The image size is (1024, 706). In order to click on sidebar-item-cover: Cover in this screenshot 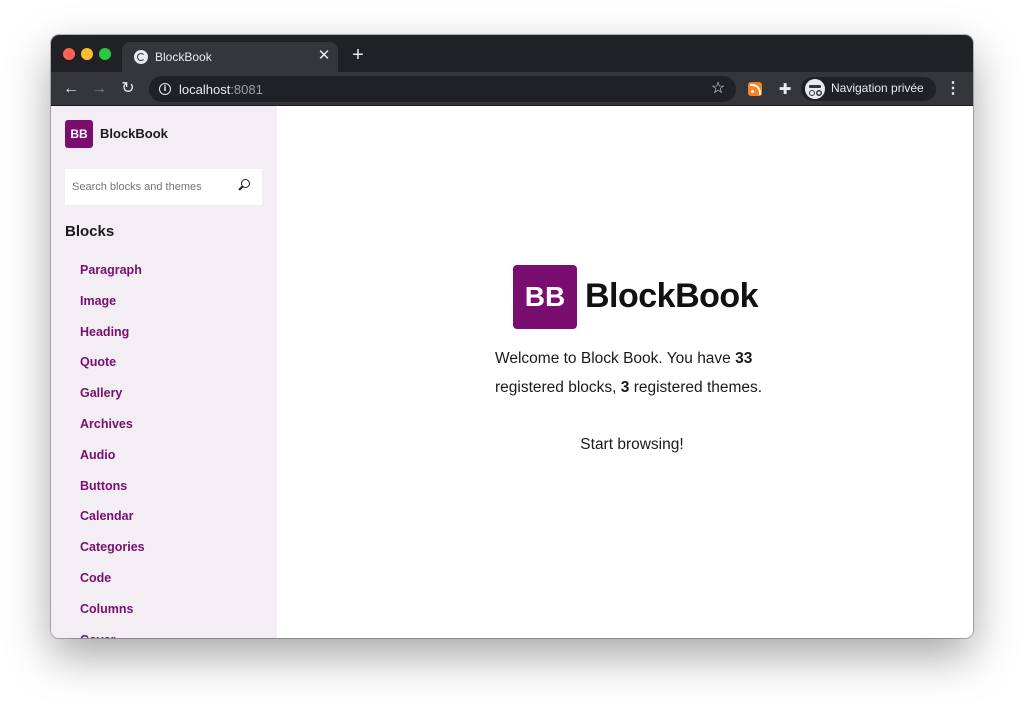, I will do `click(112, 631)`.